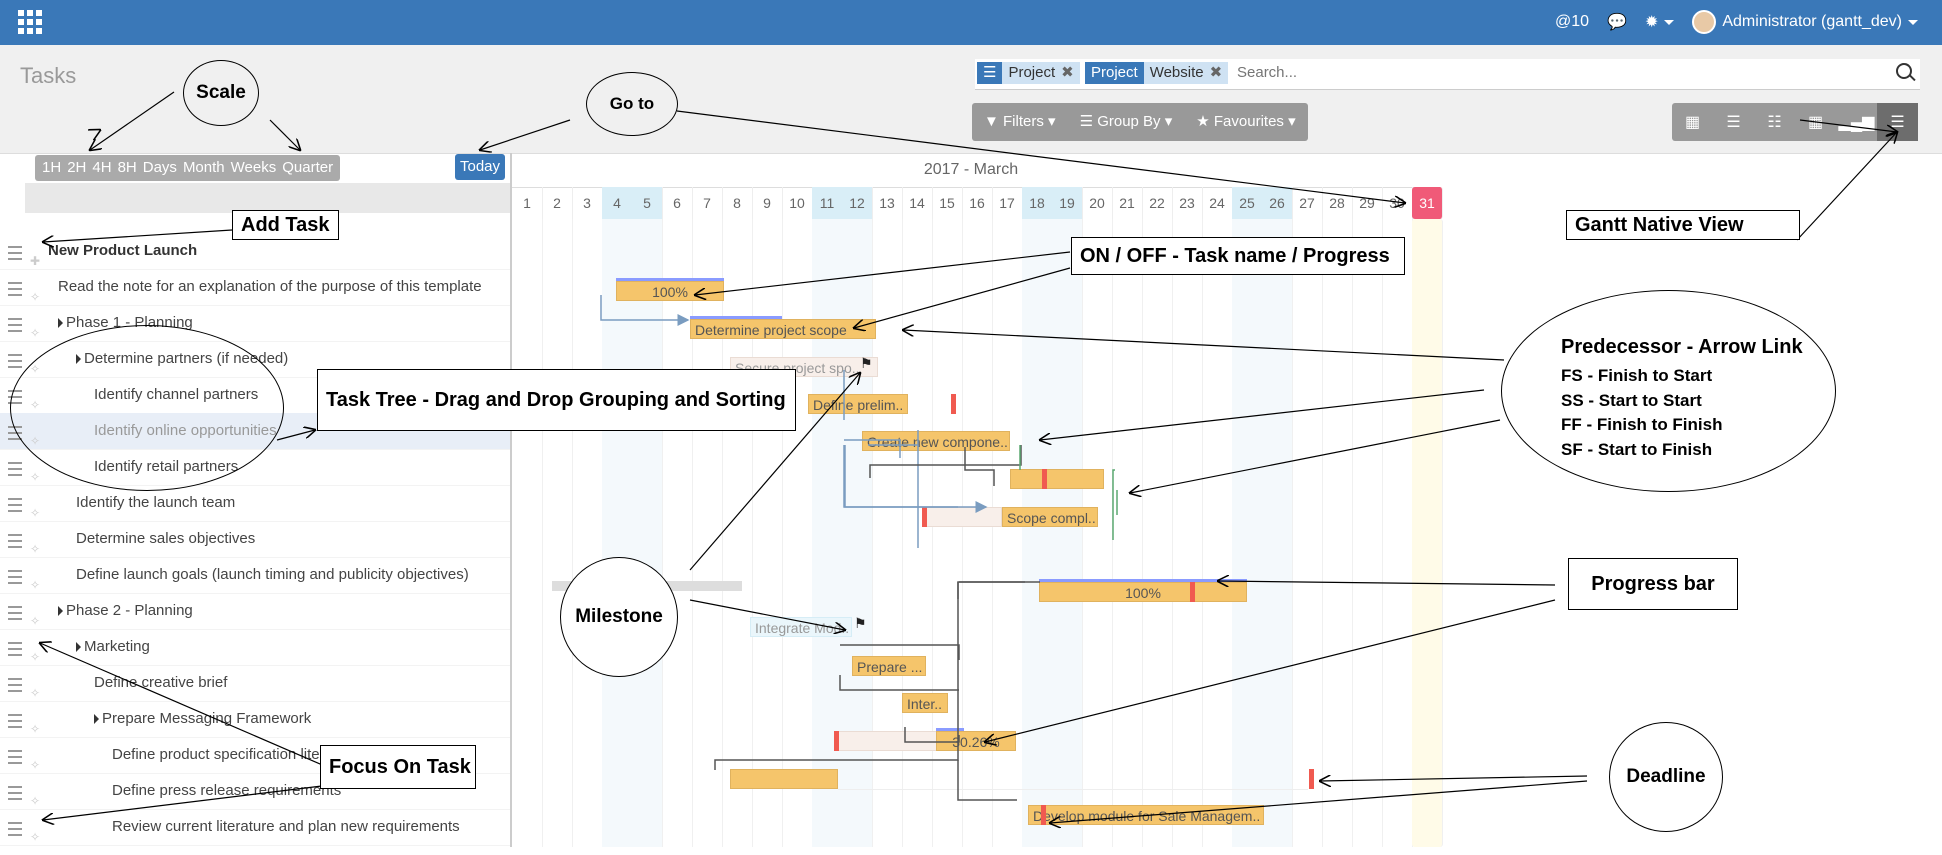  What do you see at coordinates (255, 647) in the screenshot?
I see `task-row: ✧ Marketing` at bounding box center [255, 647].